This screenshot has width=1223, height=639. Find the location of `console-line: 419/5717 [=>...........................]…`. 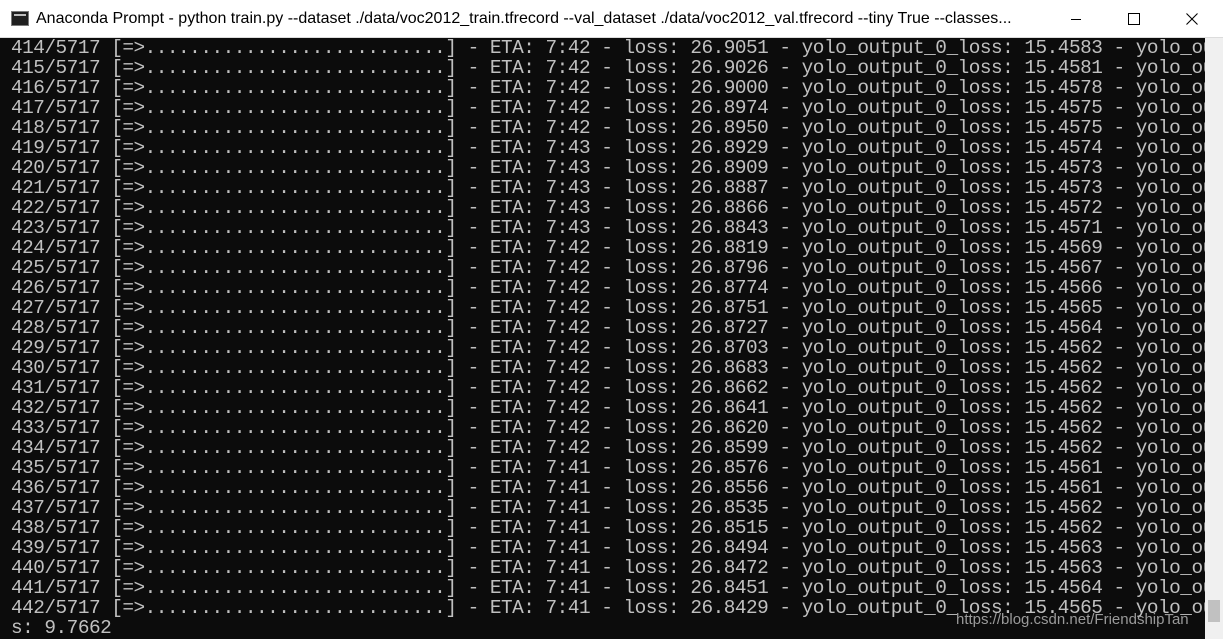

console-line: 419/5717 [=>...........................]… is located at coordinates (608, 148).